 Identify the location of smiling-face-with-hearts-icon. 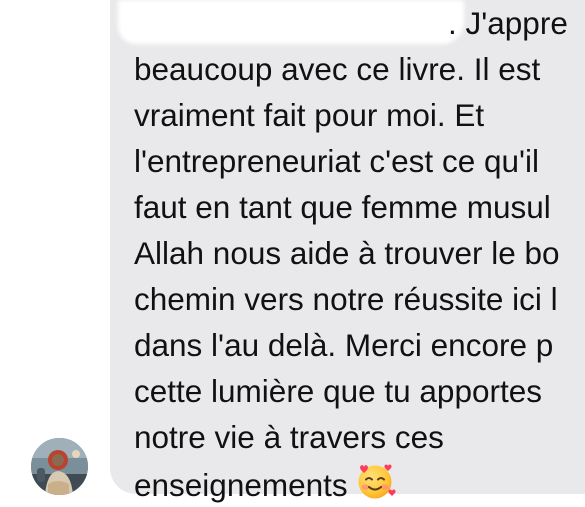
(375, 483).